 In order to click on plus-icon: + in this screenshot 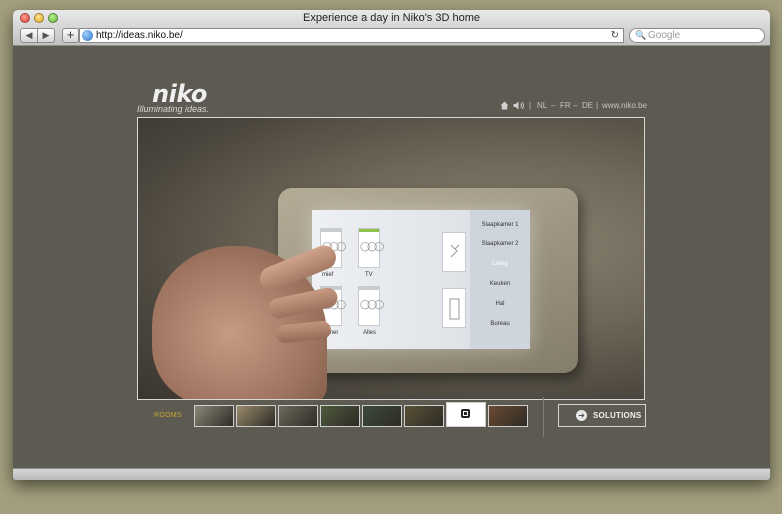, I will do `click(70, 34)`.